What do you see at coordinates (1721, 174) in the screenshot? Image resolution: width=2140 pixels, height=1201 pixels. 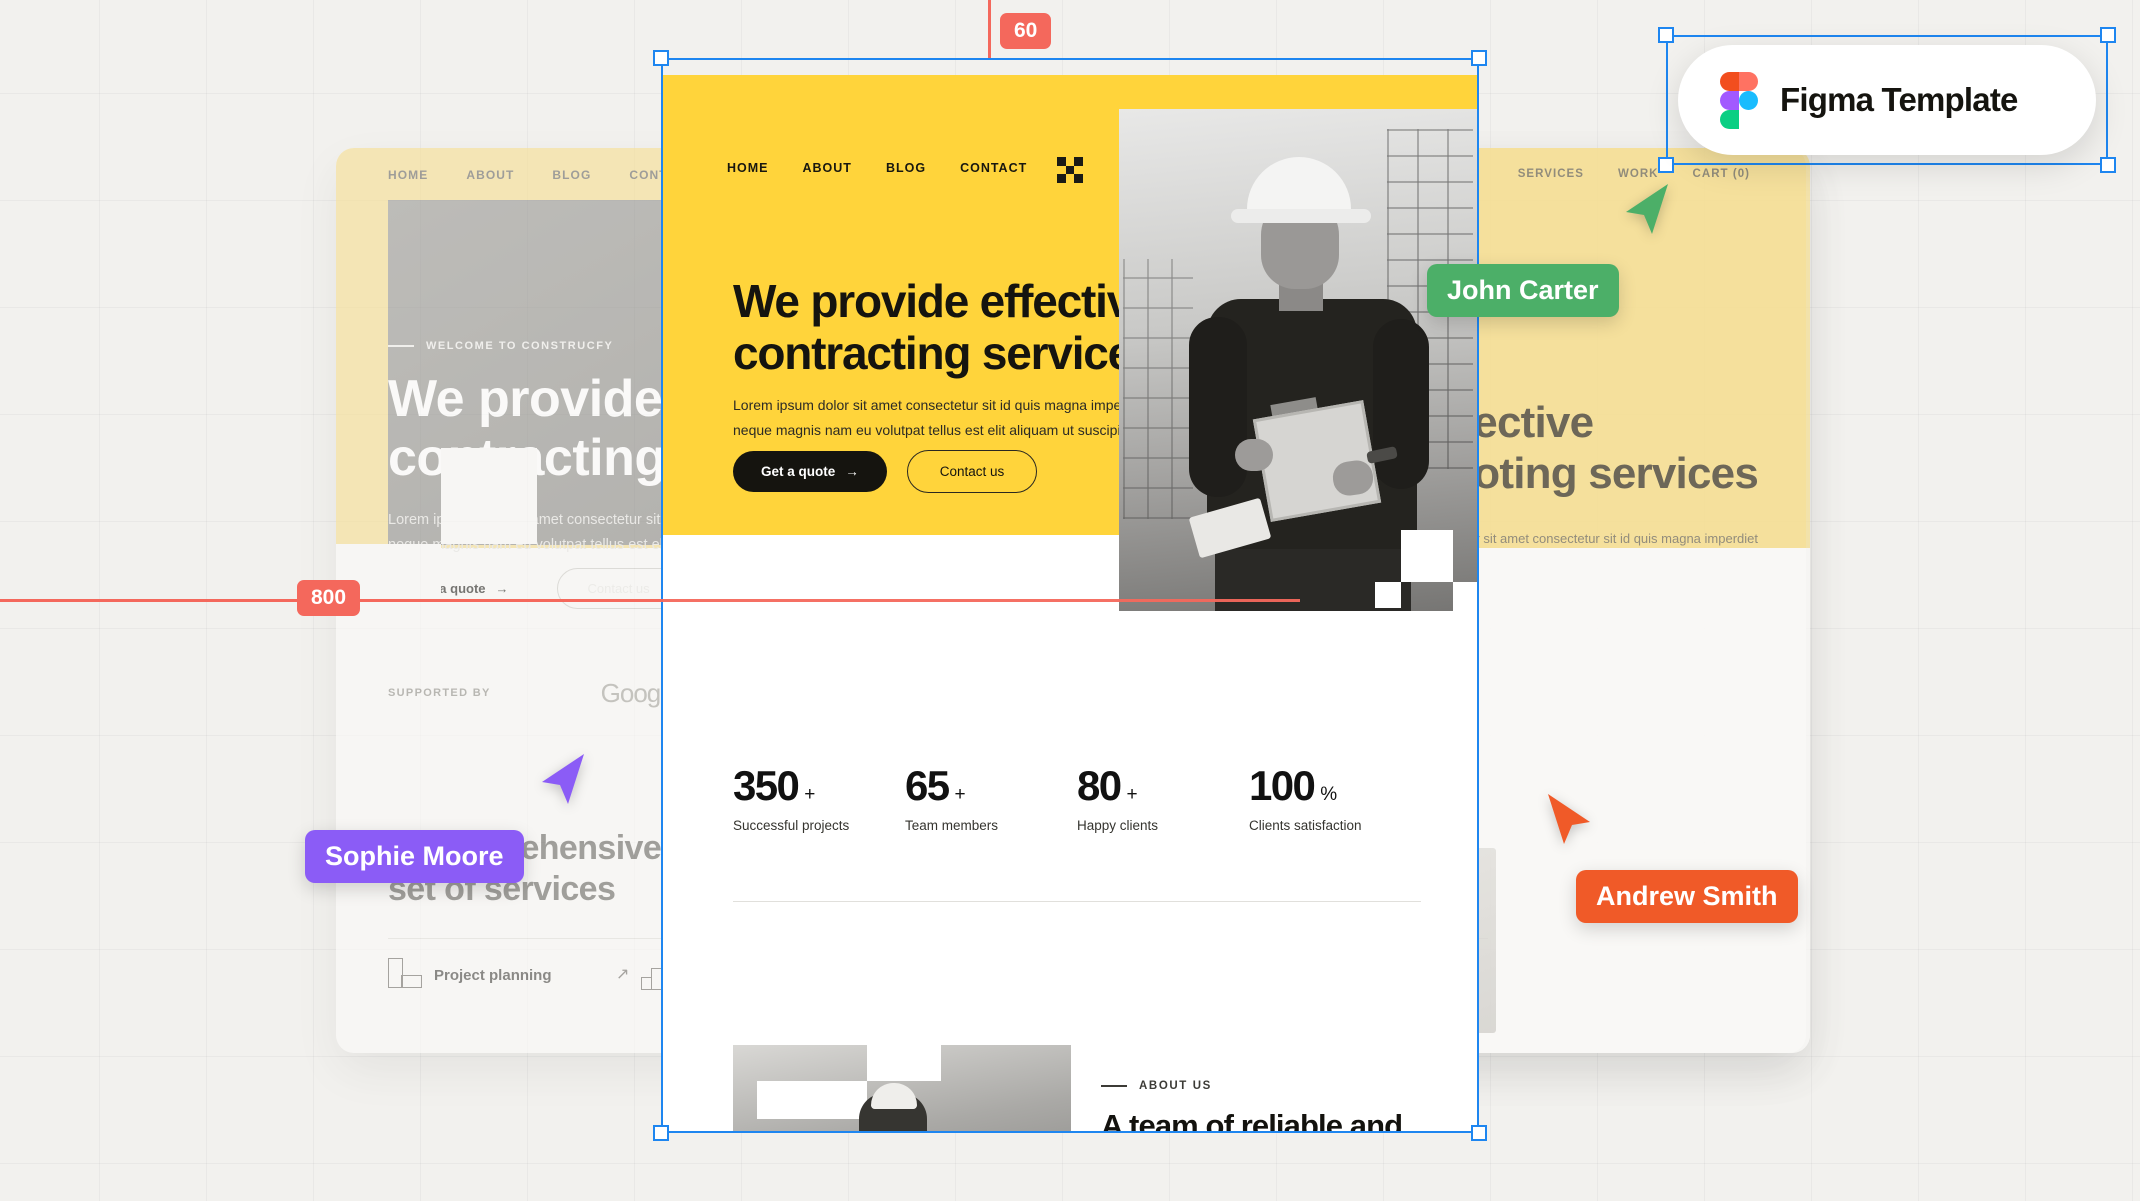 I see `bg-right-nav-cart: CART (0)` at bounding box center [1721, 174].